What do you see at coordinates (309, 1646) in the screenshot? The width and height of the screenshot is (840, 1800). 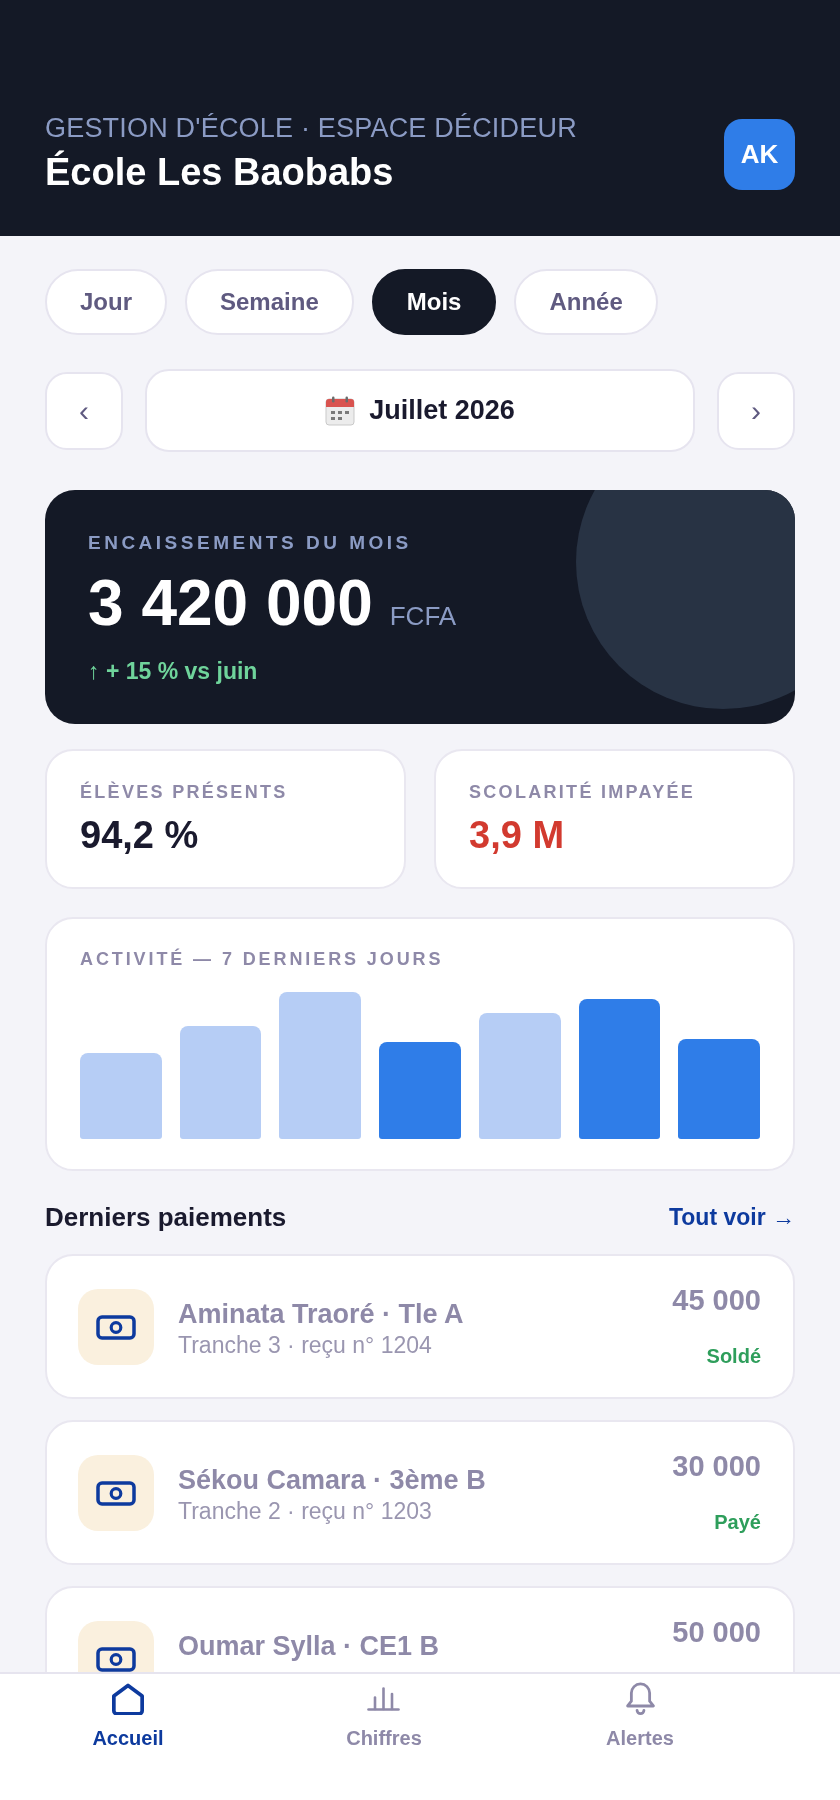 I see `payer-name: Oumar Sylla · CE1 B` at bounding box center [309, 1646].